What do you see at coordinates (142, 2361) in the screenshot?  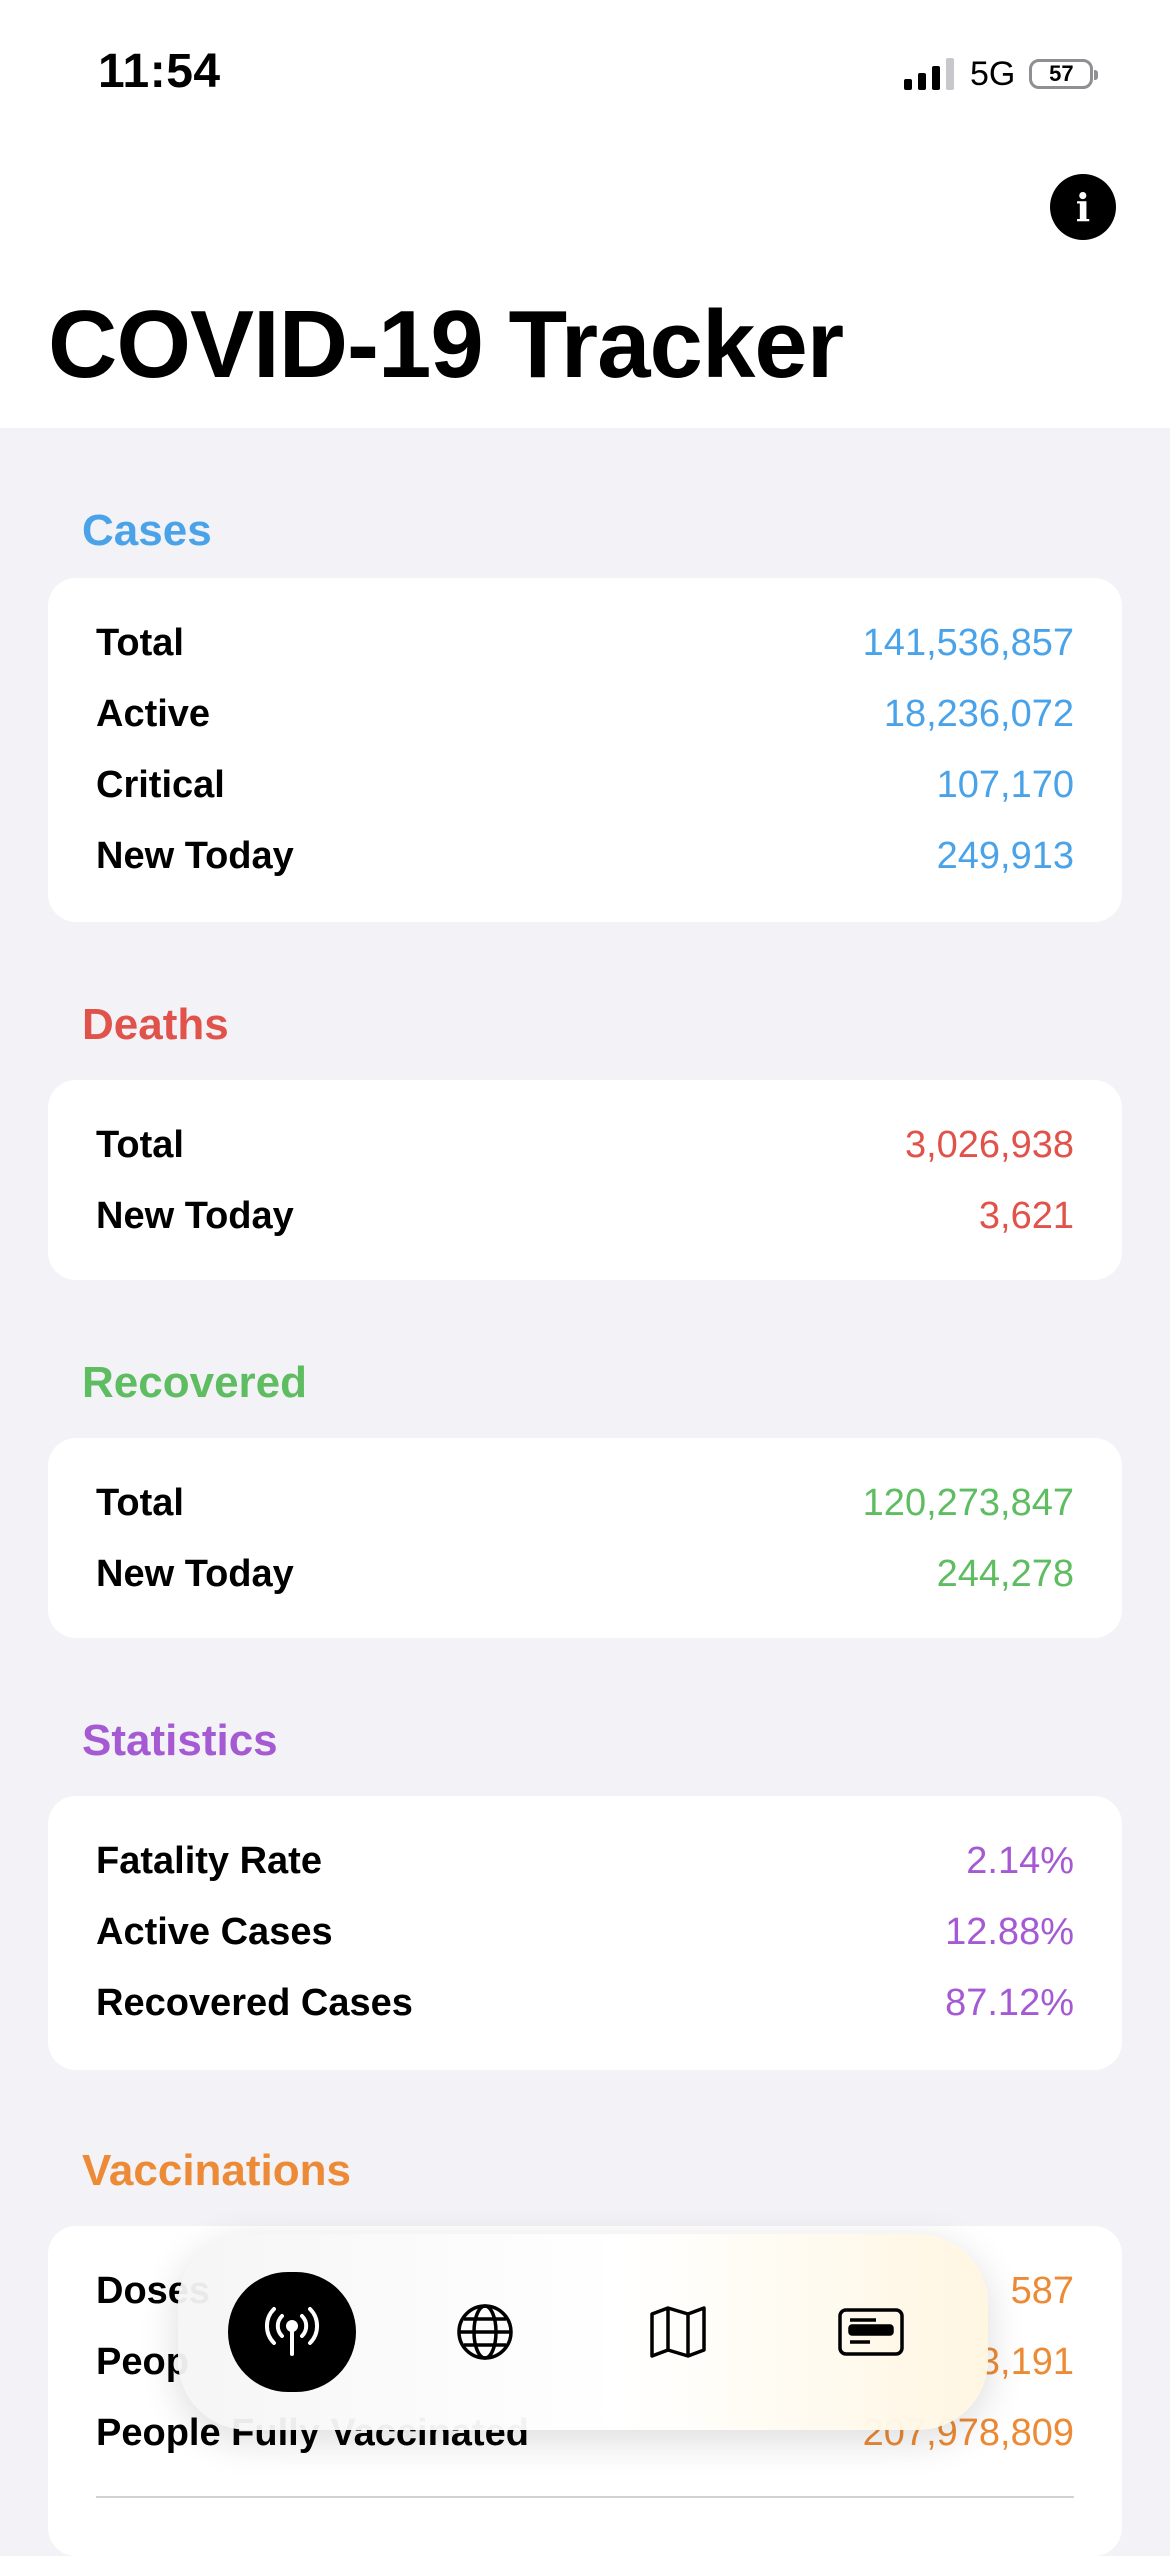 I see `row-label: Peop` at bounding box center [142, 2361].